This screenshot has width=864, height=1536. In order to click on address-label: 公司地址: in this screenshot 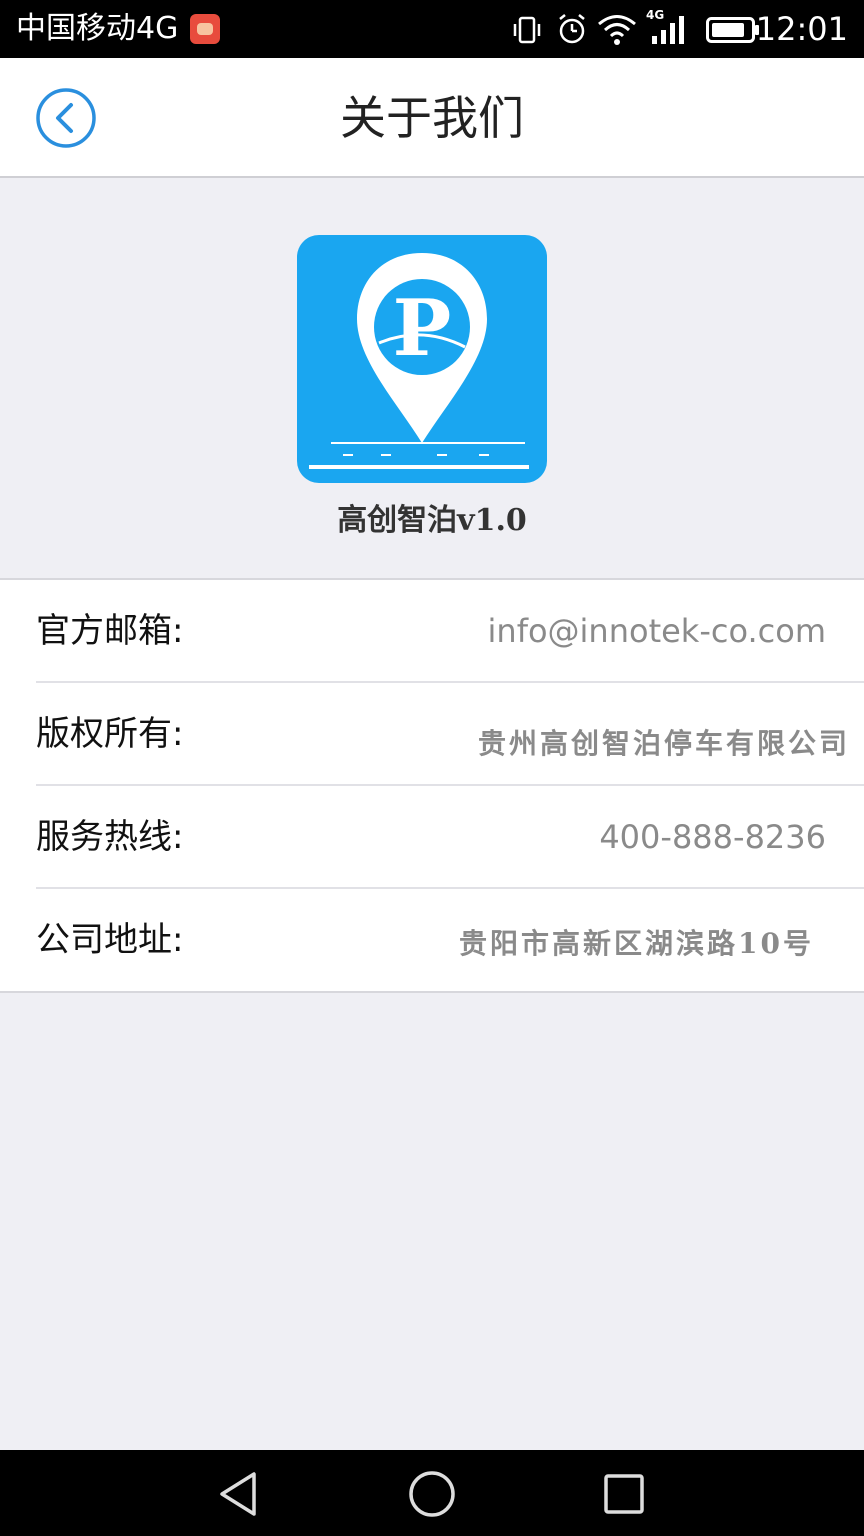, I will do `click(110, 940)`.